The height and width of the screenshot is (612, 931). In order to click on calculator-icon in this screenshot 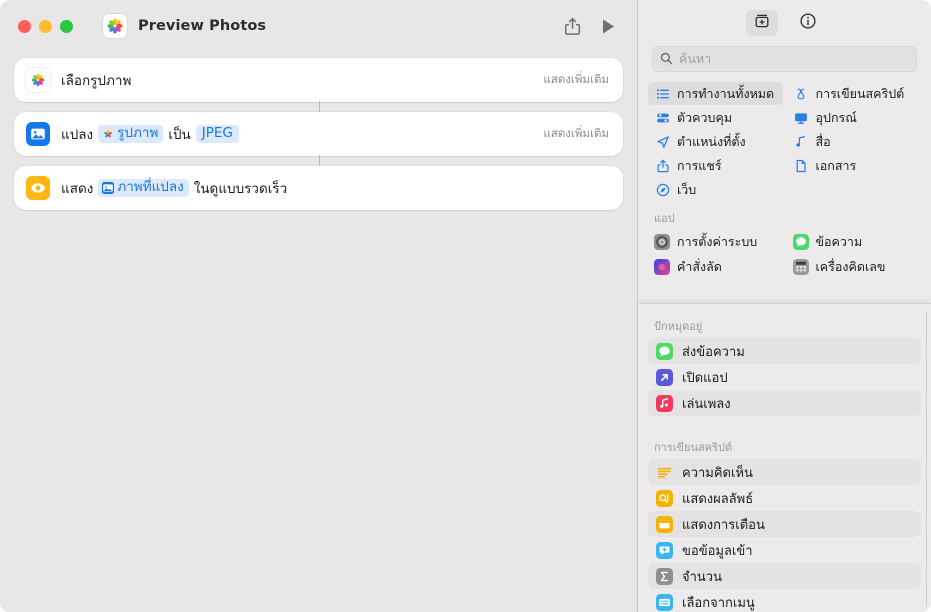, I will do `click(800, 266)`.